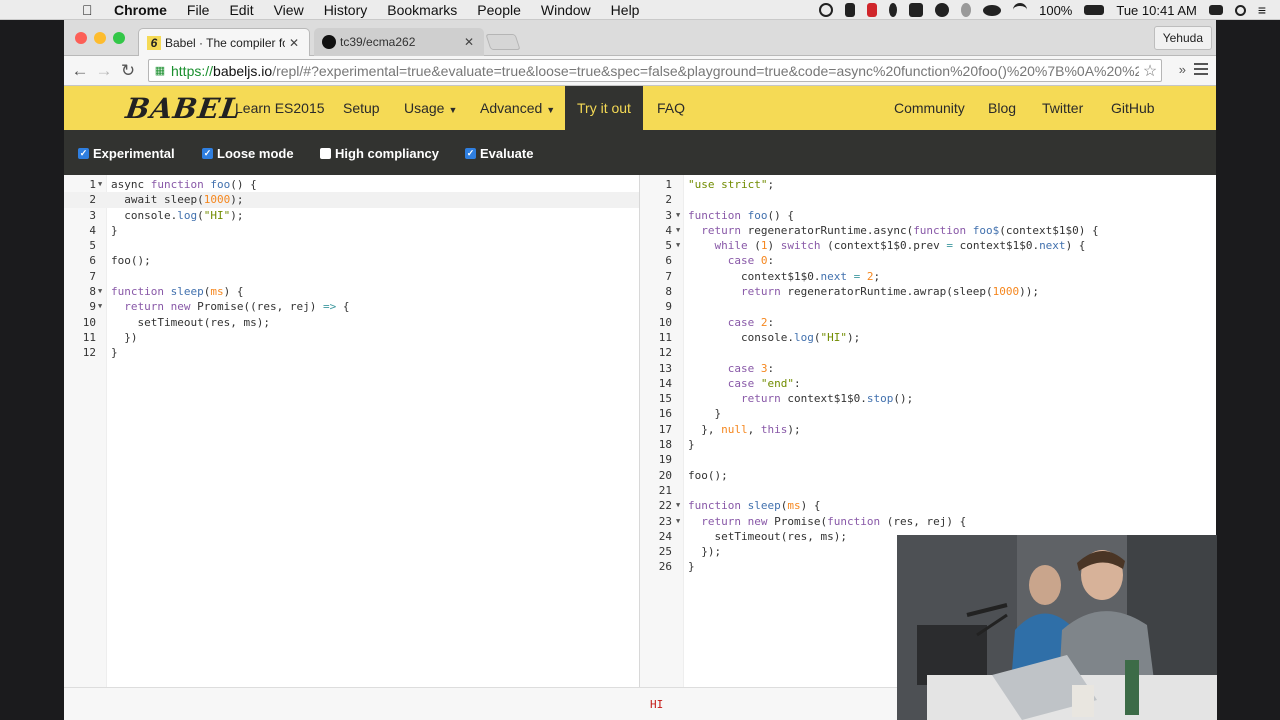  Describe the element at coordinates (773, 276) in the screenshot. I see `code-line: 7 context$1$0.next = 2;` at that location.